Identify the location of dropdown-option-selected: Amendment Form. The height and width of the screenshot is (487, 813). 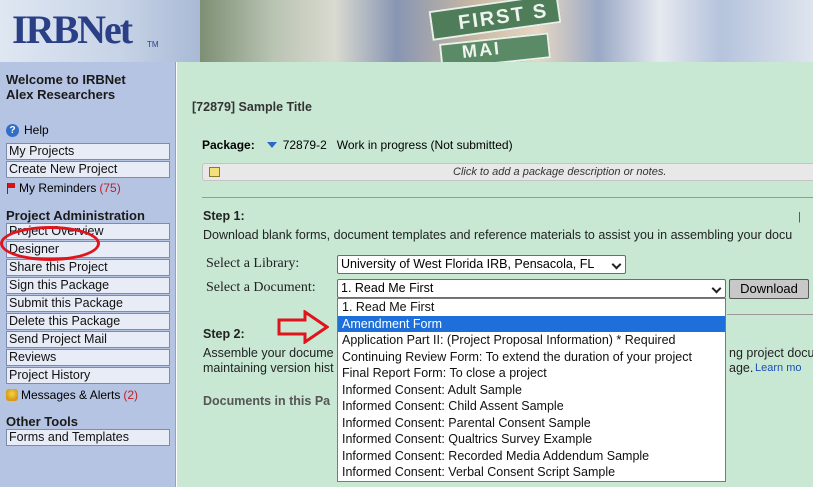
(531, 323).